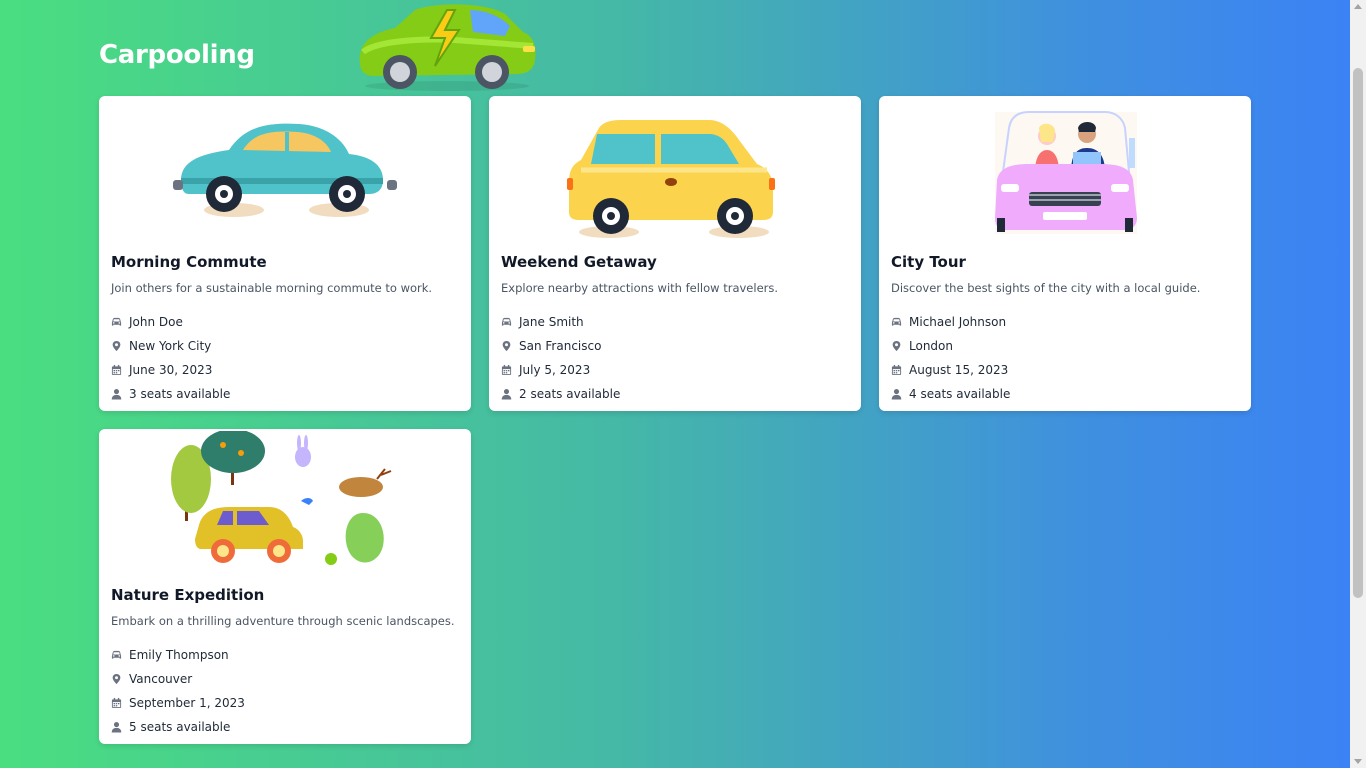 The image size is (1366, 768). I want to click on ride-date: June 30, 2023, so click(170, 370).